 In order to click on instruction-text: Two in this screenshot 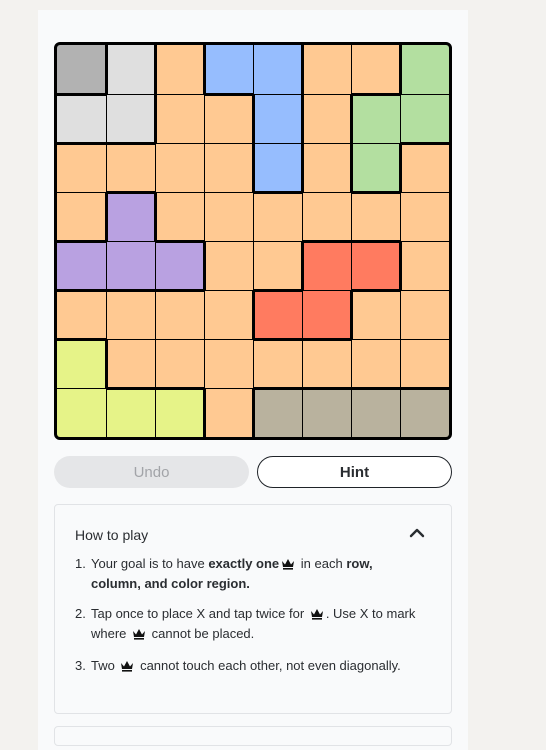, I will do `click(105, 665)`.